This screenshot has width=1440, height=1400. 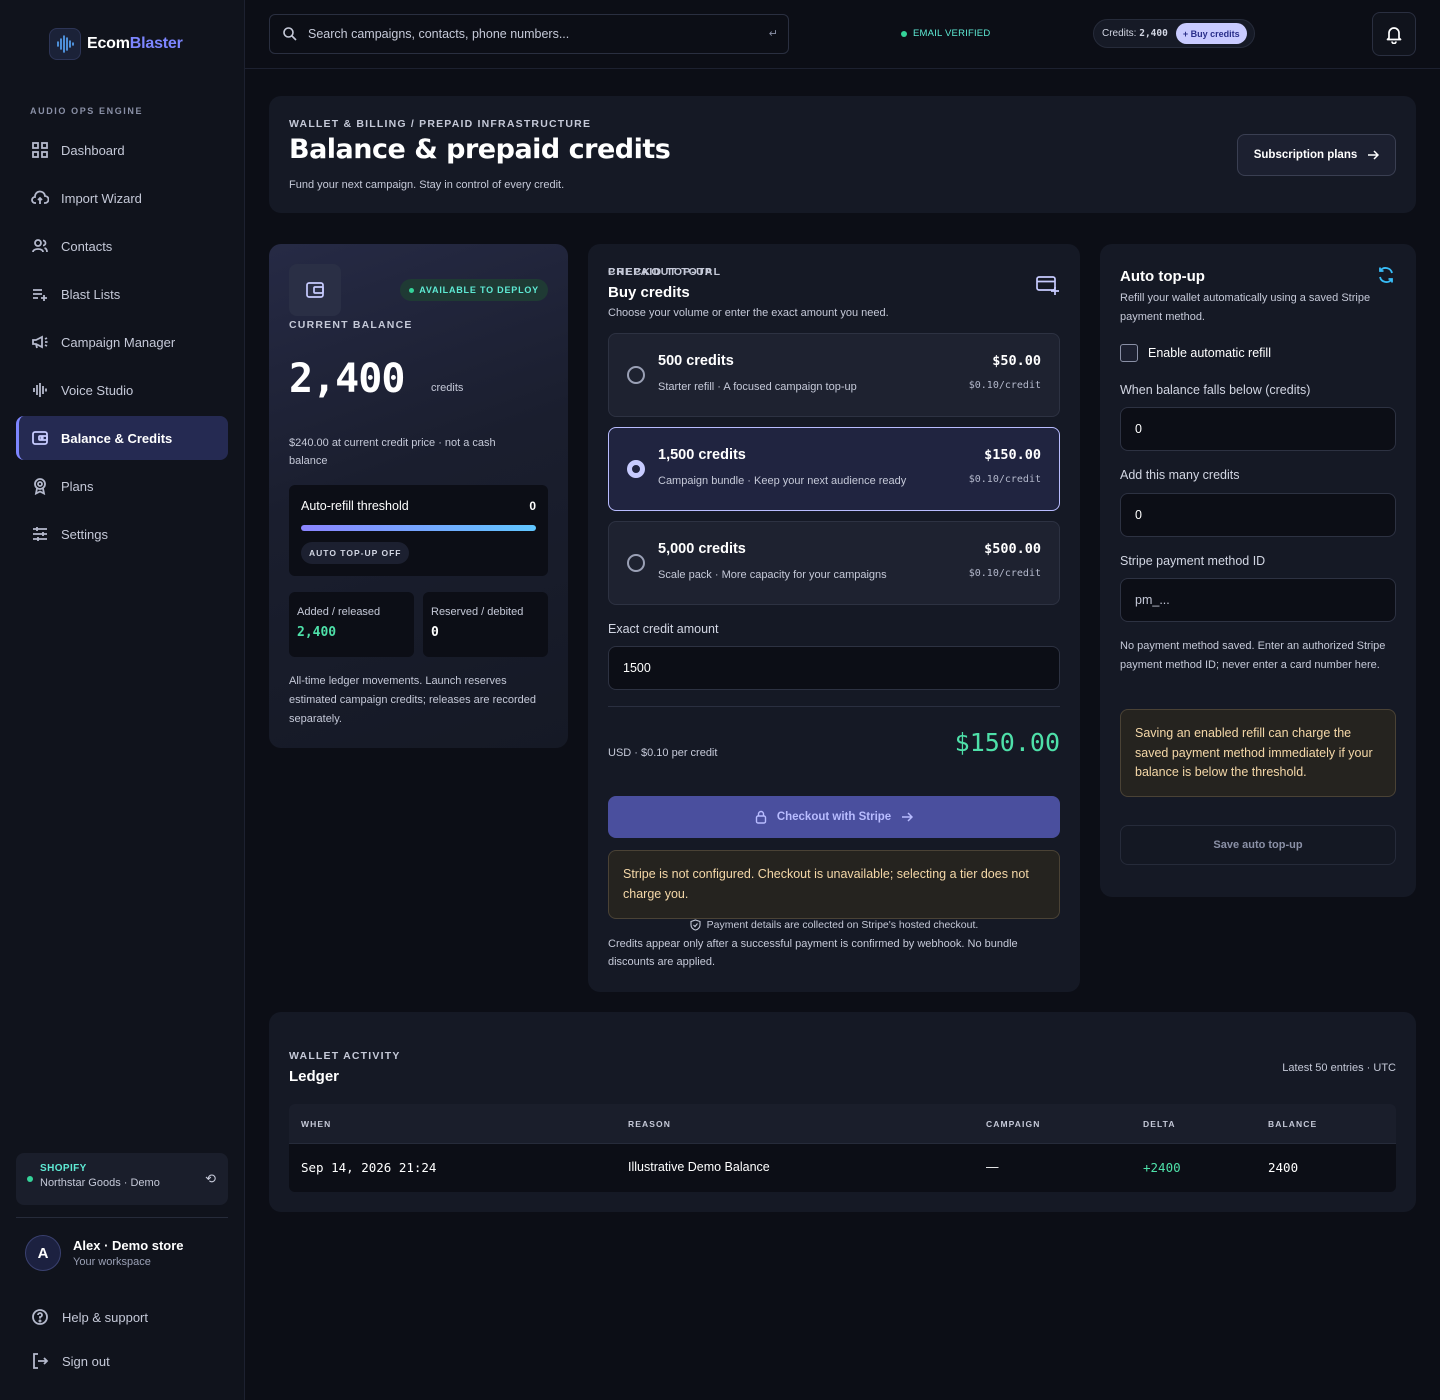 I want to click on sign-out-icon, so click(x=41, y=1361).